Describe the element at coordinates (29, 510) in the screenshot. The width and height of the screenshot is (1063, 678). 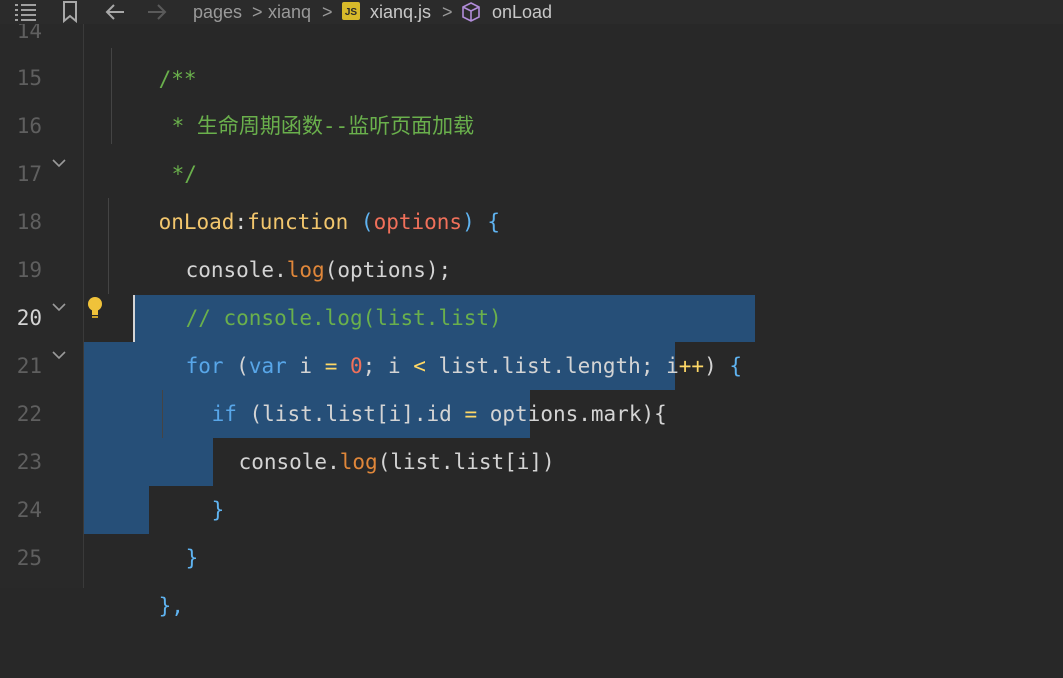
I see `line-number: 24` at that location.